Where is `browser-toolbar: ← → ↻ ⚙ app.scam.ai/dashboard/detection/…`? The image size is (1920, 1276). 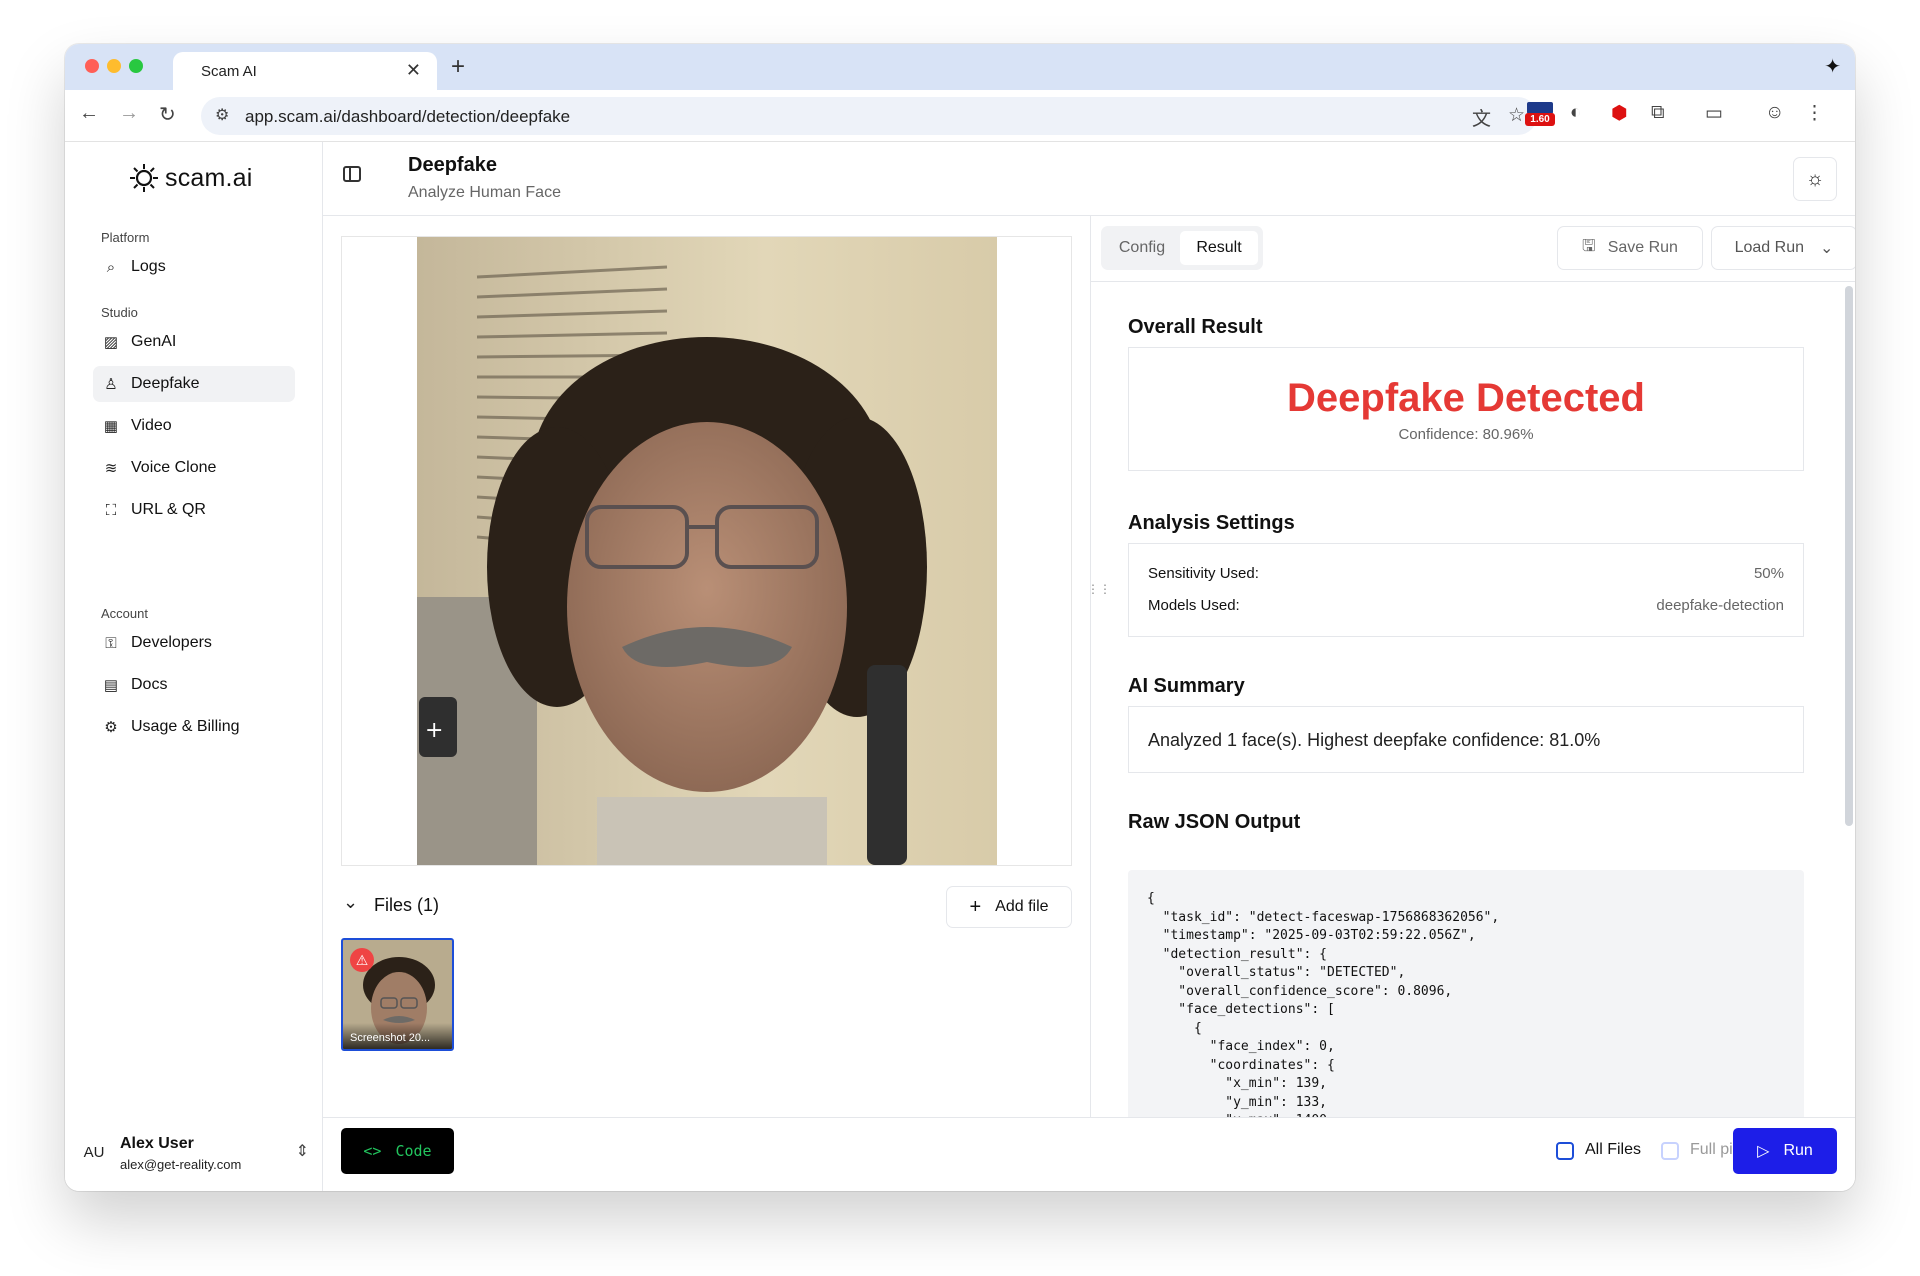
browser-toolbar: ← → ↻ ⚙ app.scam.ai/dashboard/detection/… is located at coordinates (960, 116).